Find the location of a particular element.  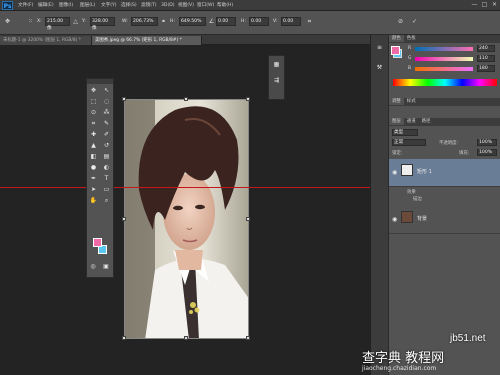

move-tool-icon: ✥ is located at coordinates (7, 21).